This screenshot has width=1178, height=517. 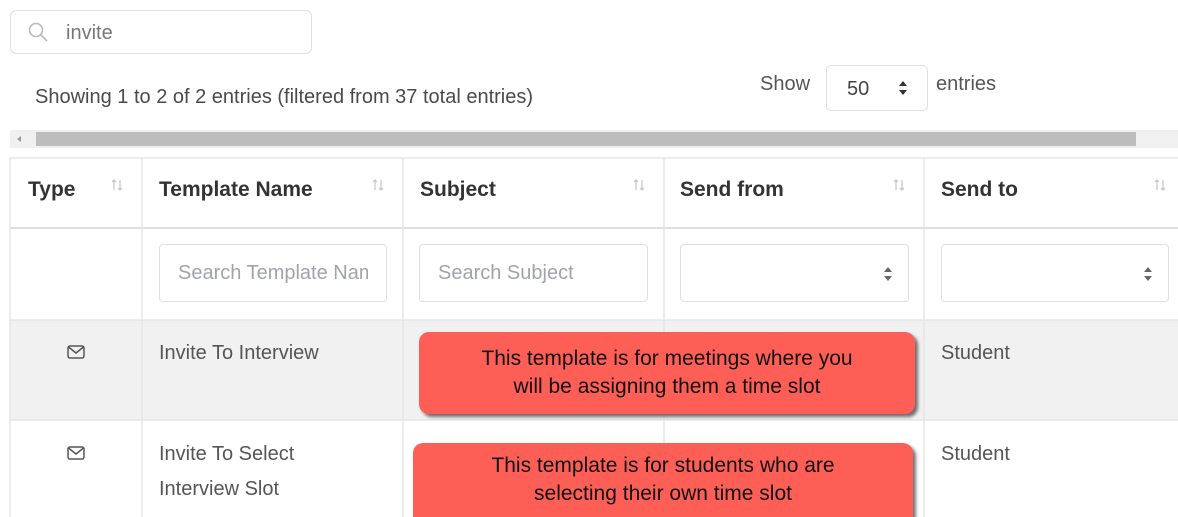 What do you see at coordinates (663, 493) in the screenshot?
I see `annotation-callout-line-2: selecting their own time slot` at bounding box center [663, 493].